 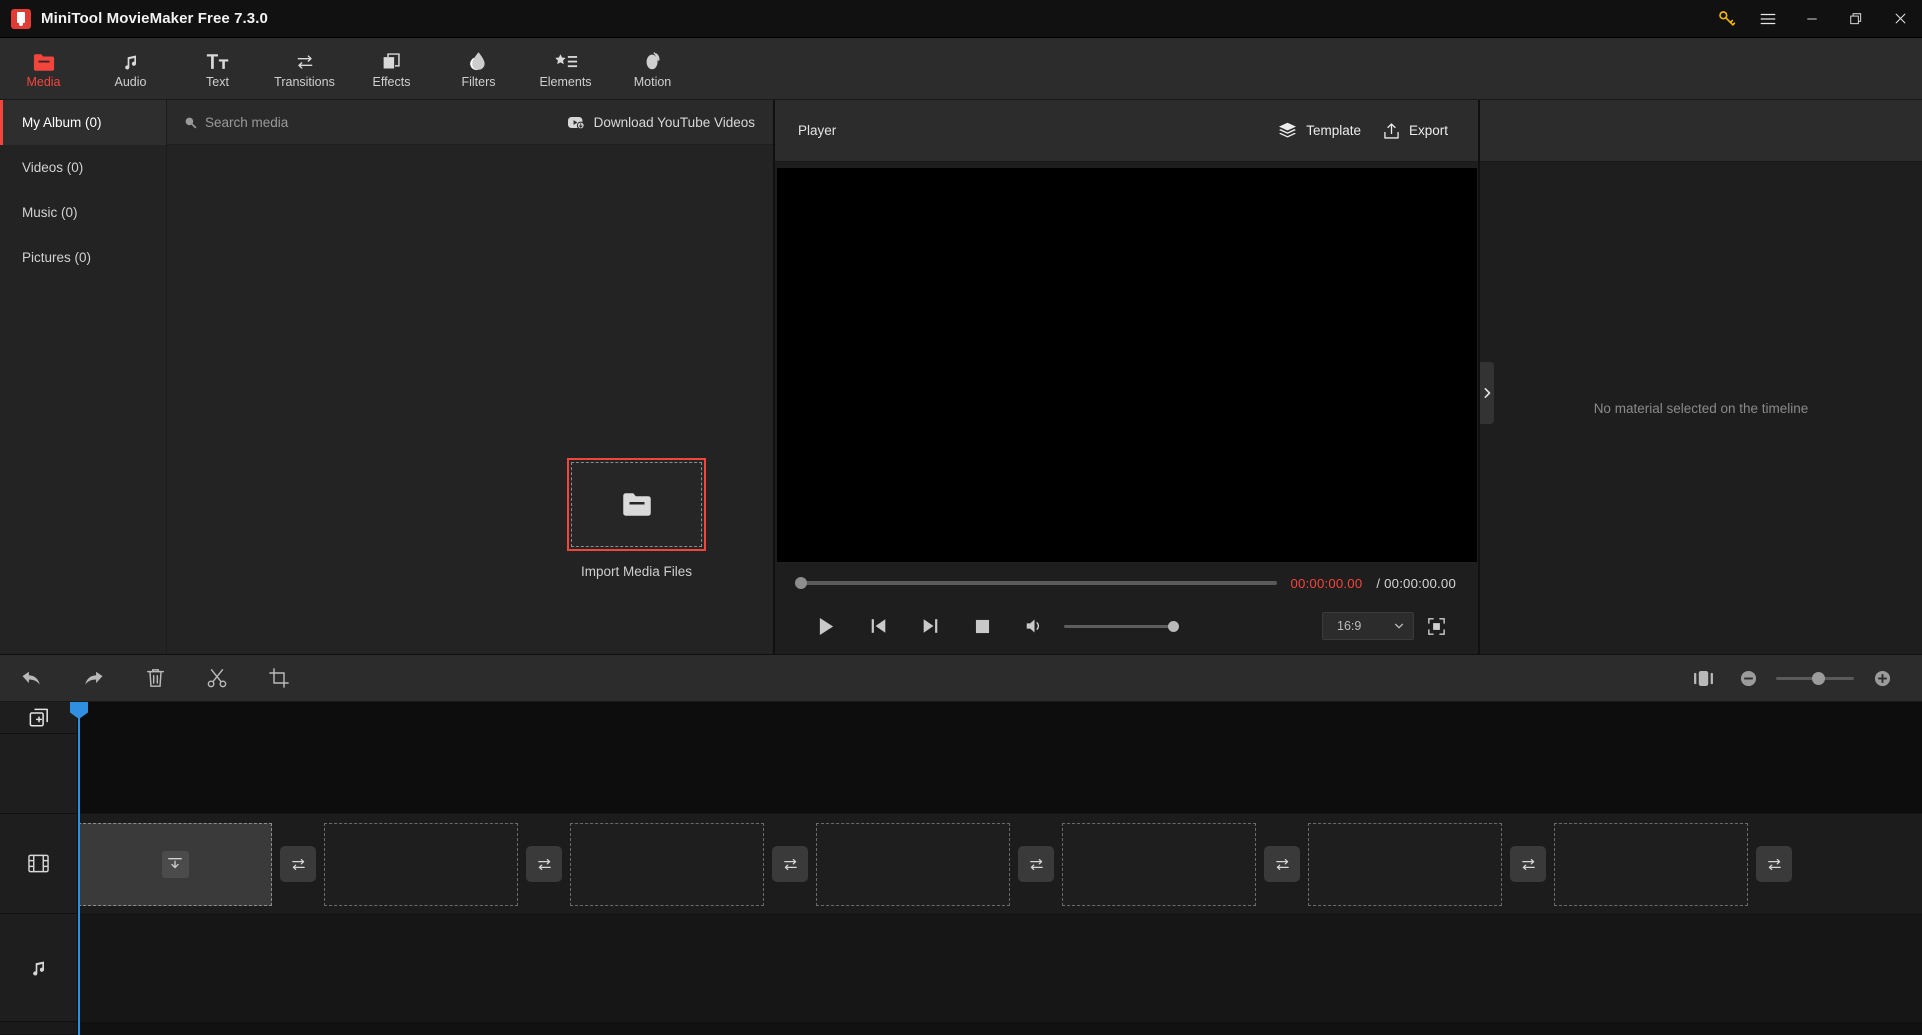 I want to click on tab-elements: Elements, so click(x=565, y=69).